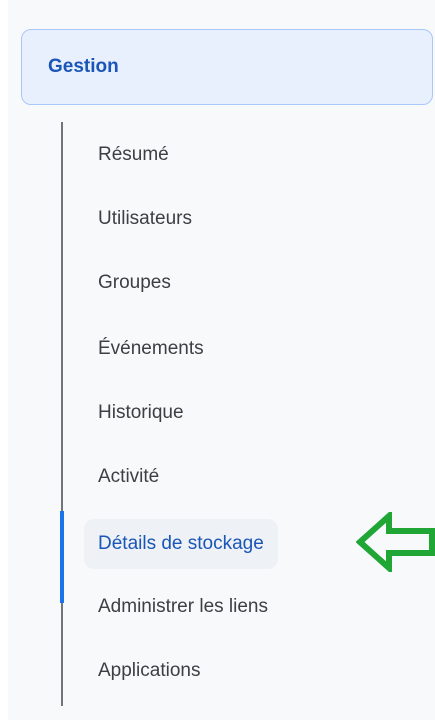  I want to click on nav-item-evenements: Événements, so click(151, 349).